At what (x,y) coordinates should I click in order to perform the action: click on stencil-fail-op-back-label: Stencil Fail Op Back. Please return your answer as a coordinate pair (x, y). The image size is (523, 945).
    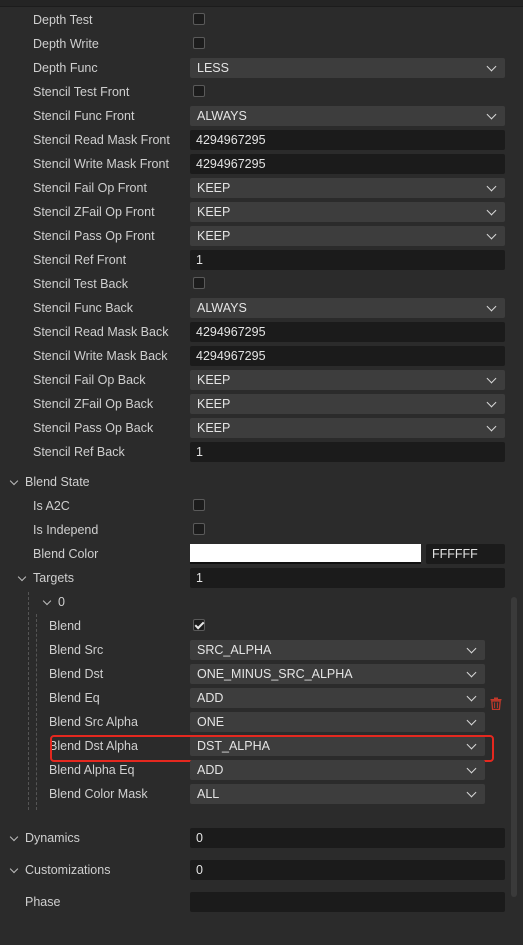
    Looking at the image, I should click on (89, 380).